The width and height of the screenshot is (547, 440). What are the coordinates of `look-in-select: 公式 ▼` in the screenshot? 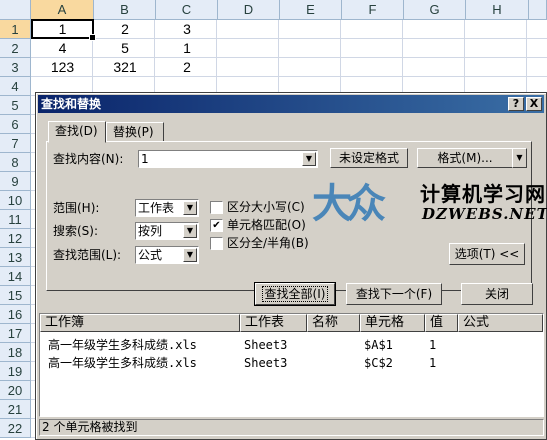 It's located at (167, 255).